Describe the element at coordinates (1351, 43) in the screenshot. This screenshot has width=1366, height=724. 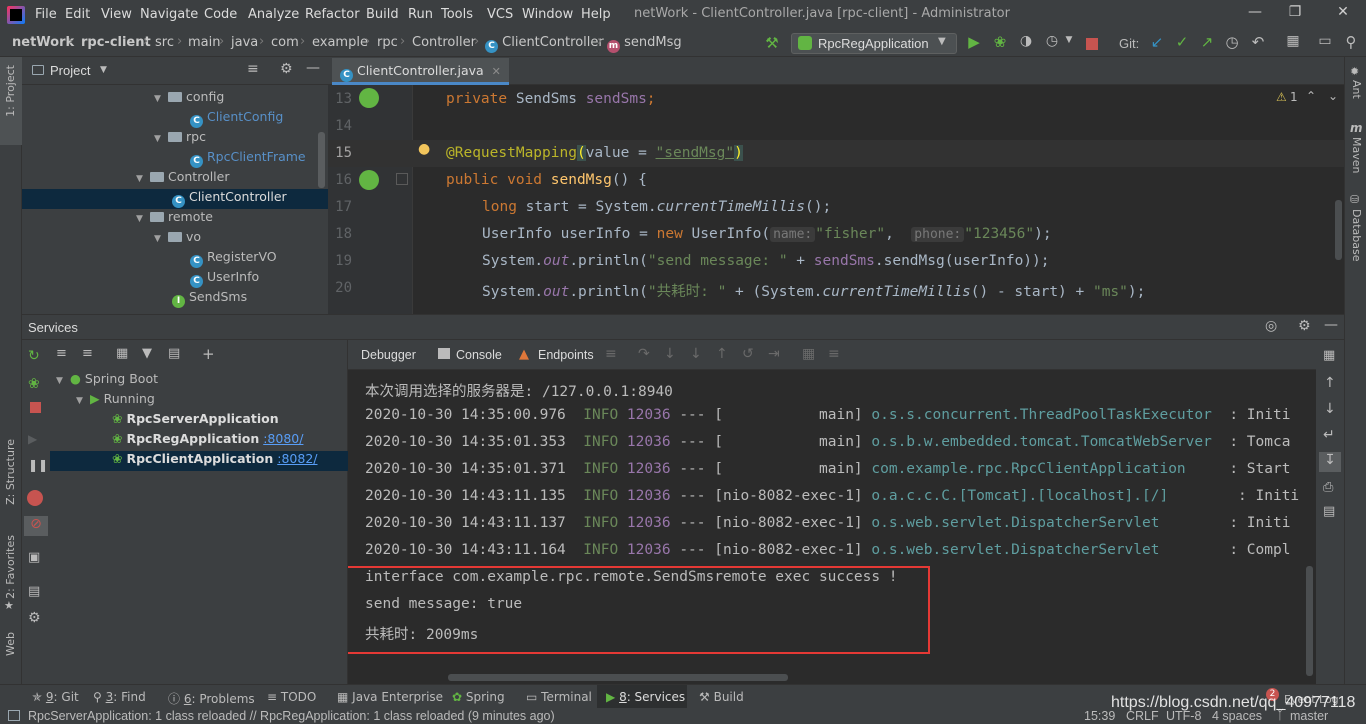
I see `search-icon: ⚲` at that location.